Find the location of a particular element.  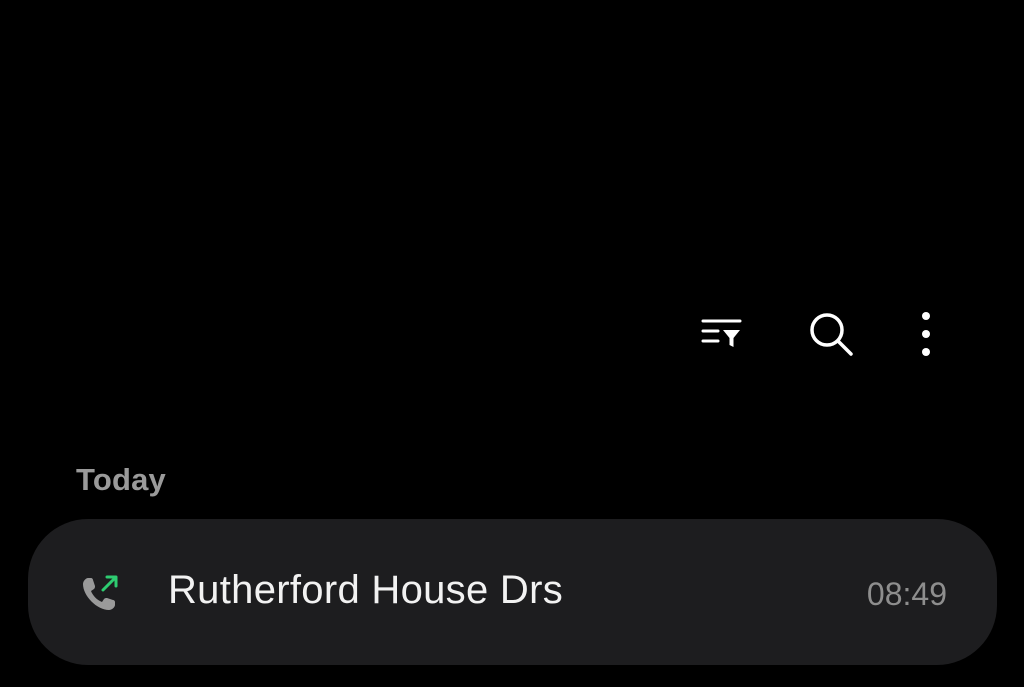

filter-list-icon is located at coordinates (721, 333).